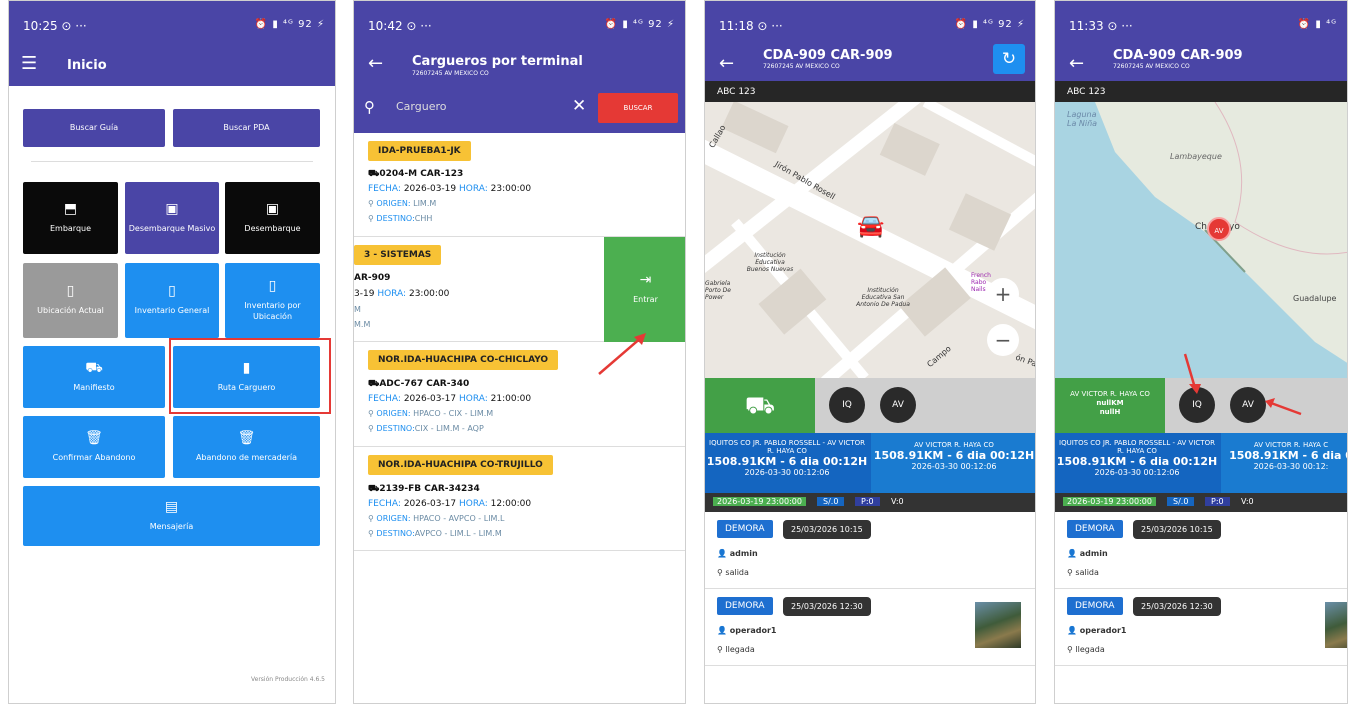  I want to click on entrar-button: ⇥ Entrar, so click(644, 289).